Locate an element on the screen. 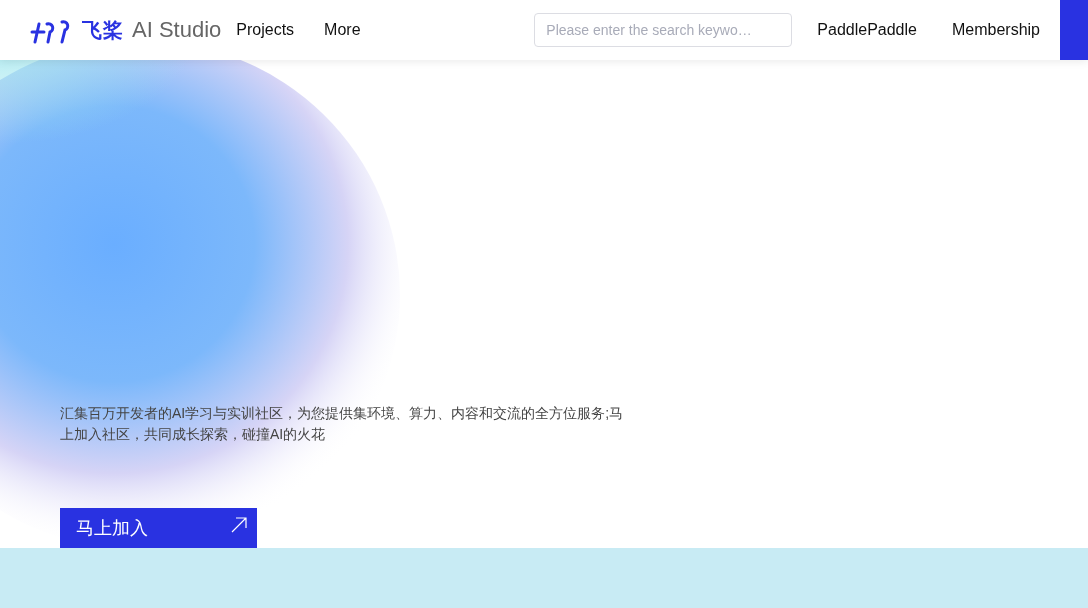 The image size is (1088, 608). nav-link: Membership is located at coordinates (995, 30).